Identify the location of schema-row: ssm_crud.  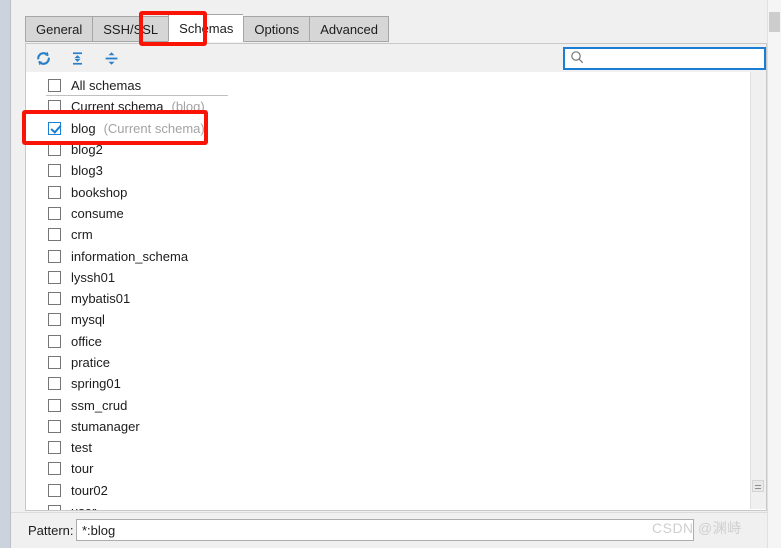
(389, 404).